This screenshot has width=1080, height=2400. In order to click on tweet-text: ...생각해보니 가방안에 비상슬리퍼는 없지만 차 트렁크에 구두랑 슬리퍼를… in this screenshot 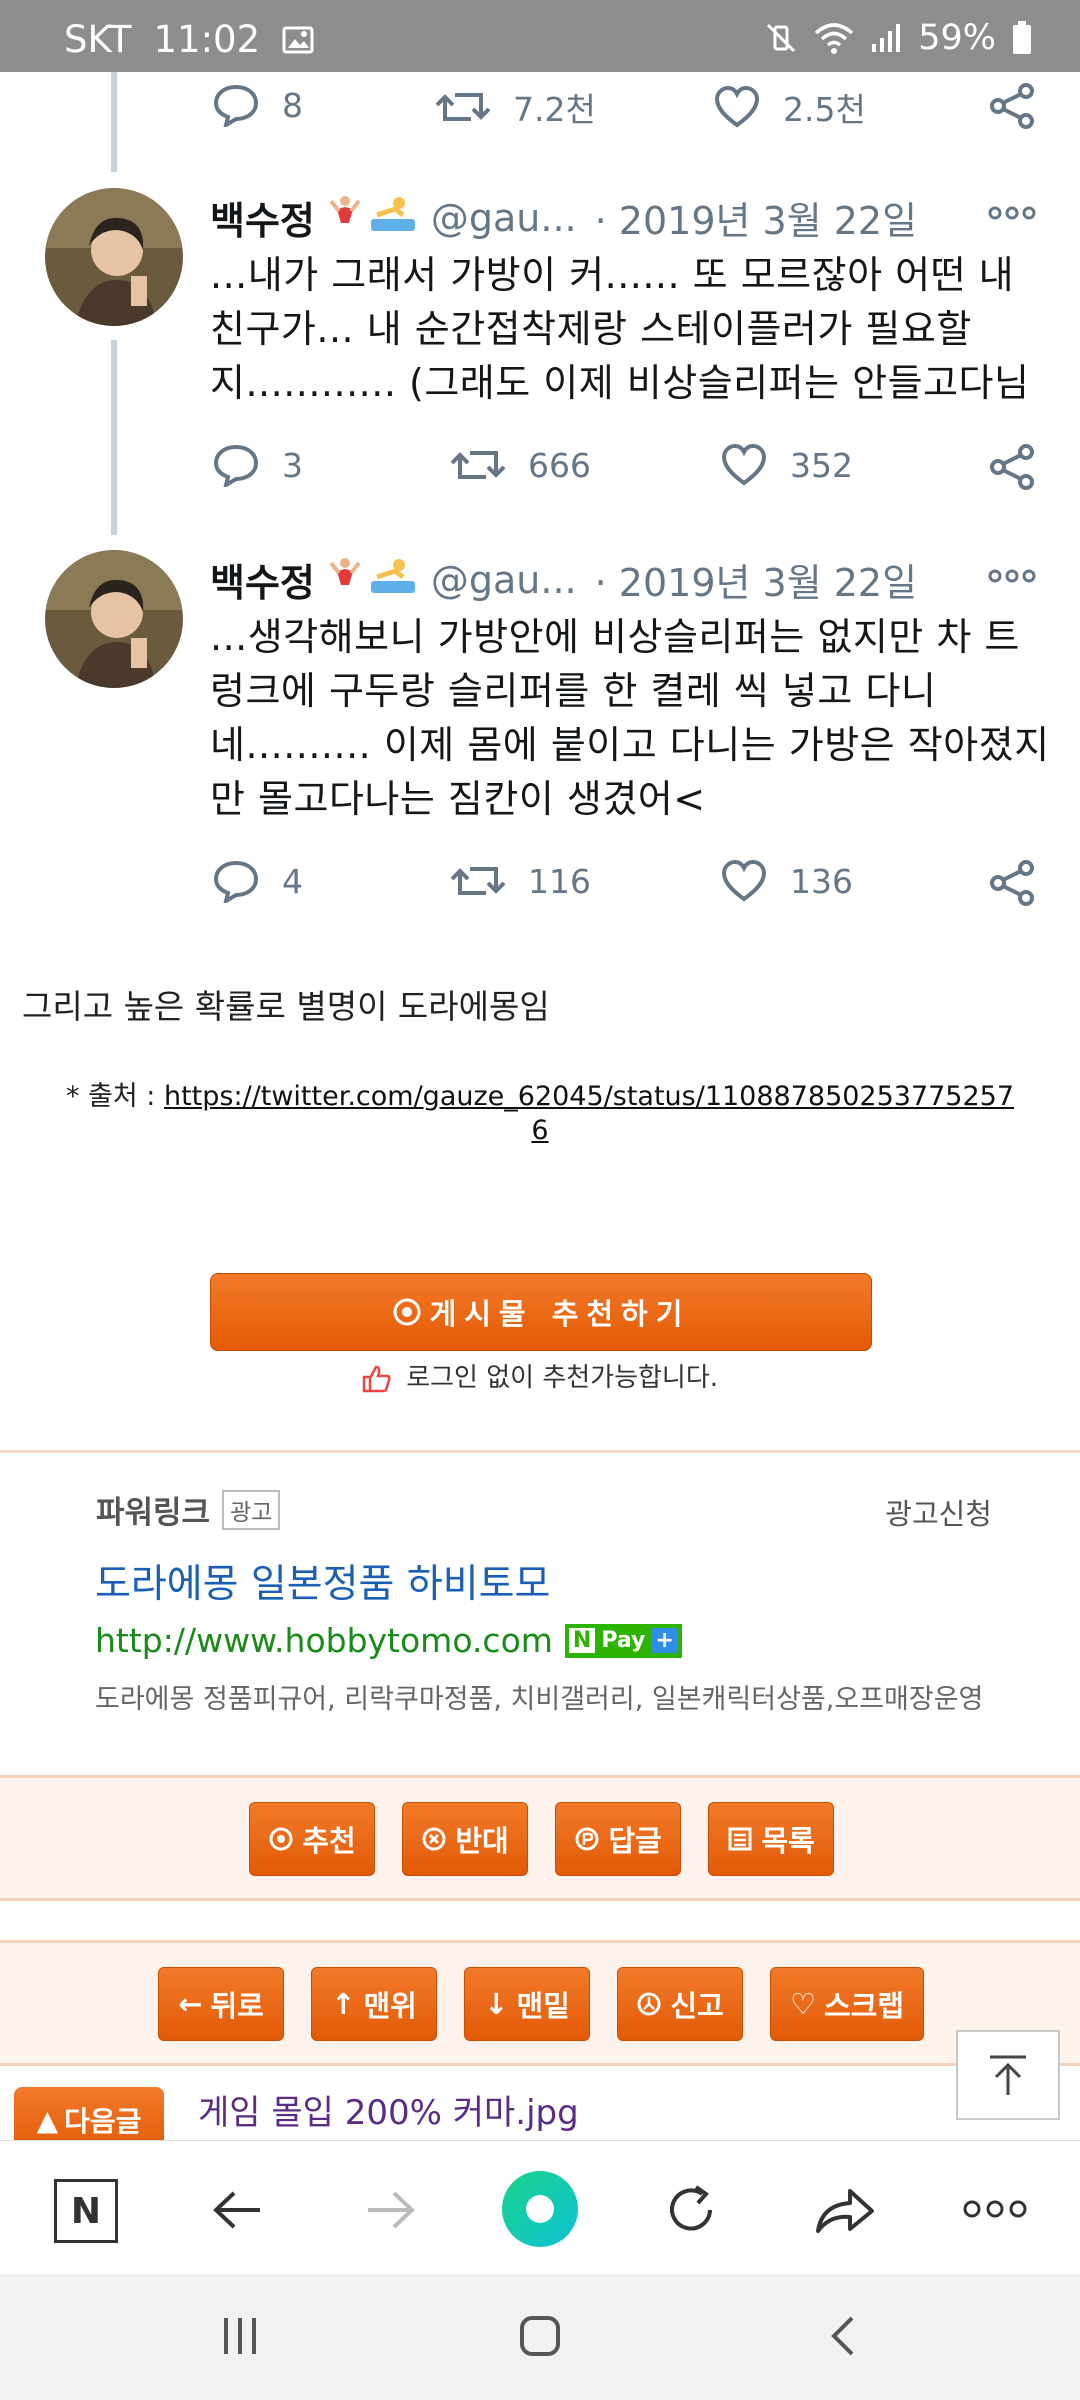, I will do `click(630, 718)`.